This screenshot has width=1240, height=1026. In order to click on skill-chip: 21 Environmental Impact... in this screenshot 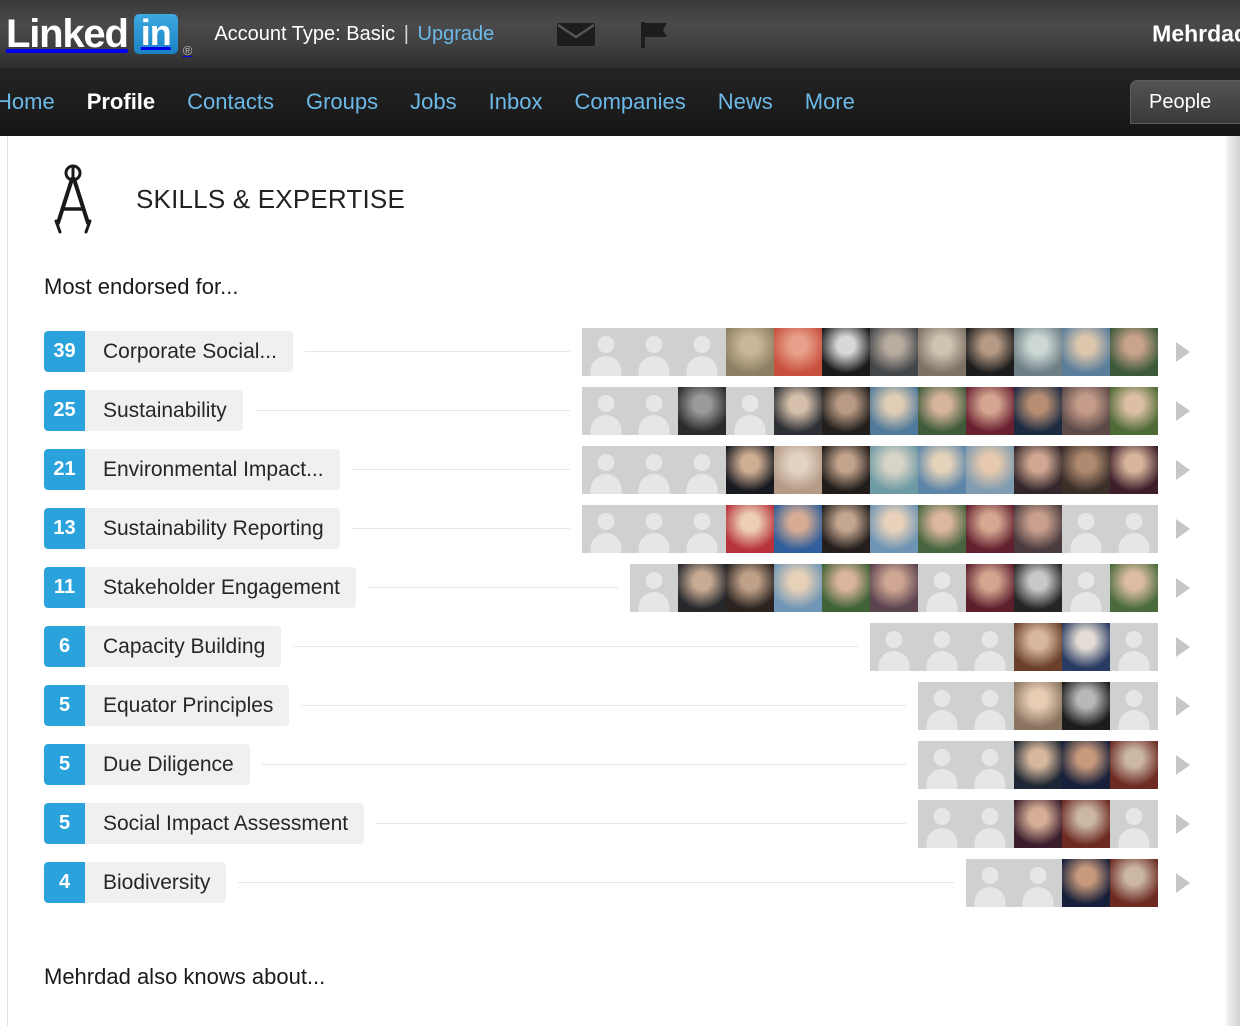, I will do `click(192, 469)`.